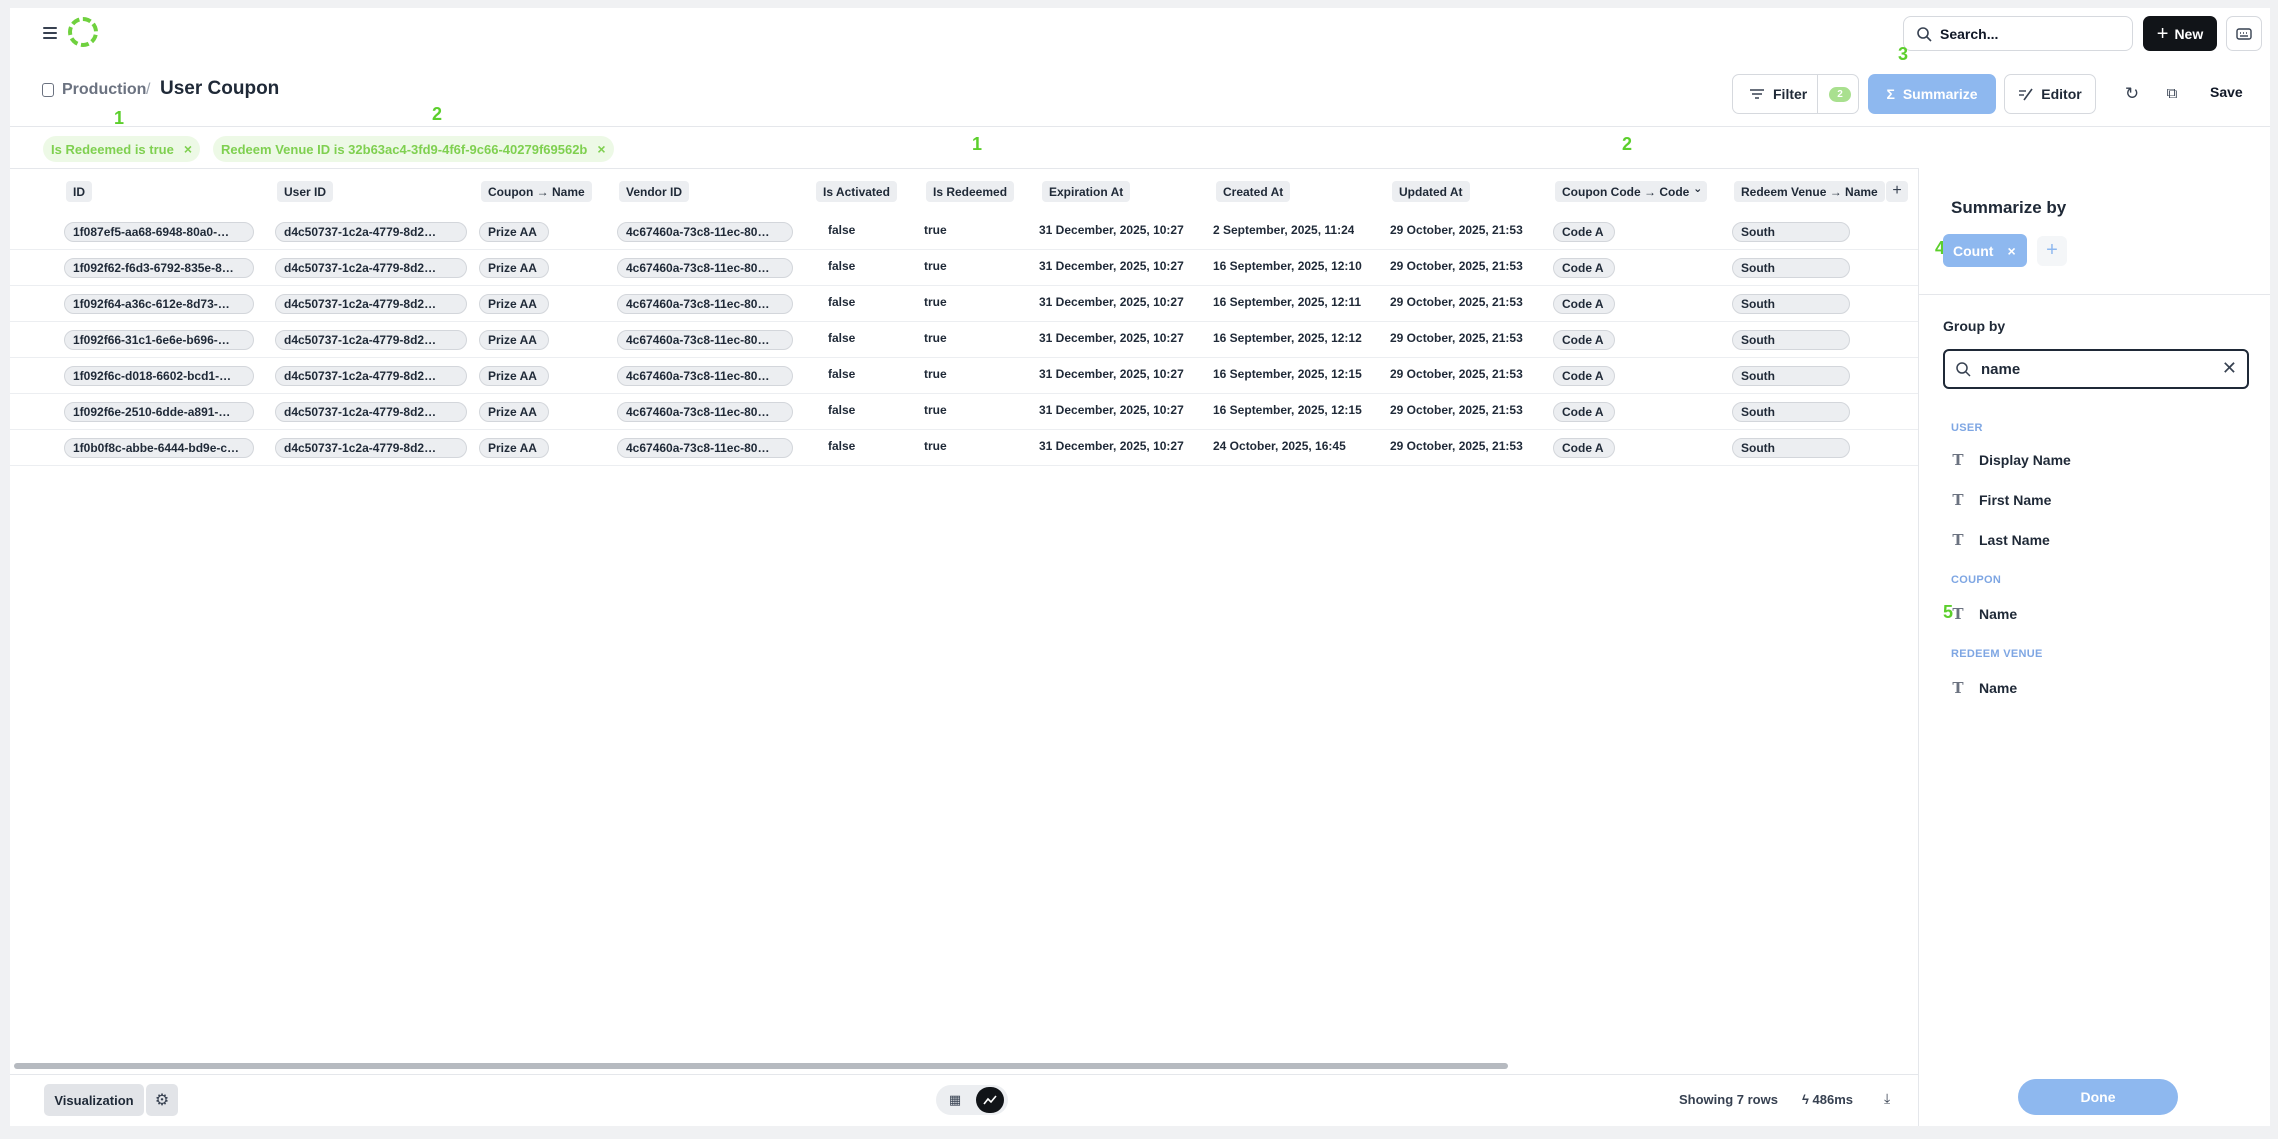  What do you see at coordinates (1897, 191) in the screenshot?
I see `add-column-button: +` at bounding box center [1897, 191].